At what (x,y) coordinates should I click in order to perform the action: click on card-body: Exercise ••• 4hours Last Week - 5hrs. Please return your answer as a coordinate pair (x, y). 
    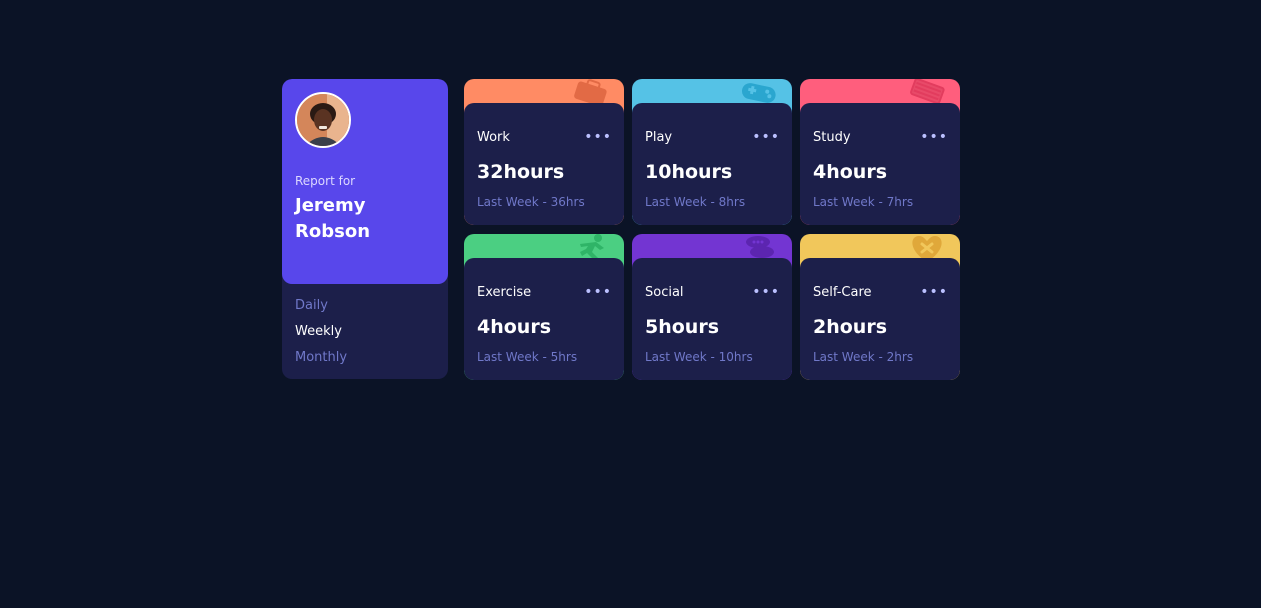
    Looking at the image, I should click on (544, 319).